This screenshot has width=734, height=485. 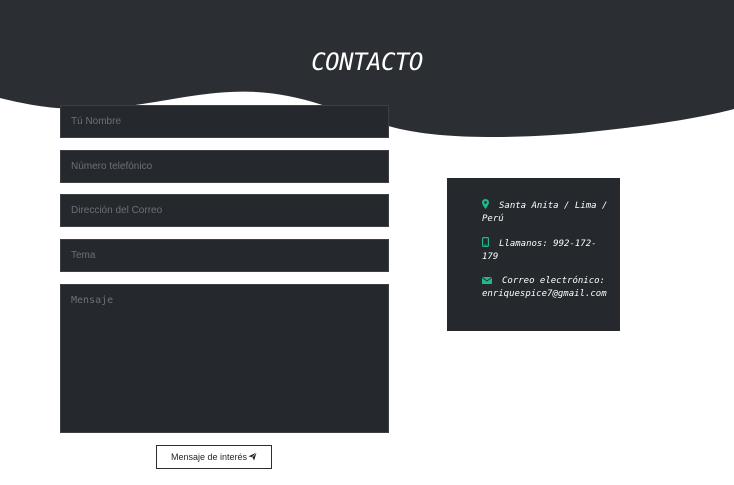 I want to click on address-text: Santa Anita / Lima / Perú, so click(x=545, y=212).